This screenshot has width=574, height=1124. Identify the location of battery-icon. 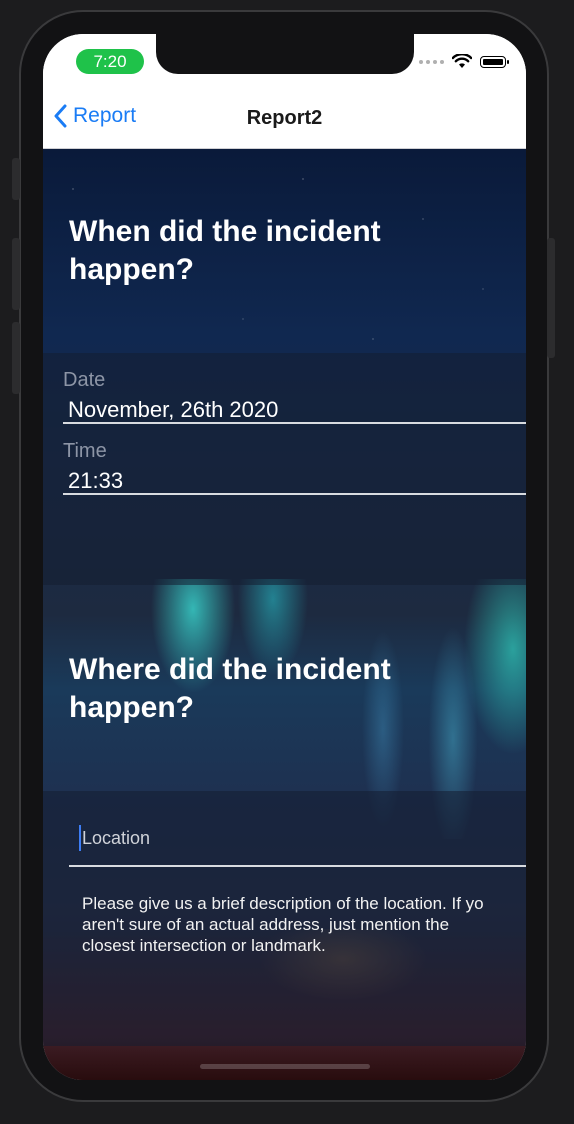
(494, 61).